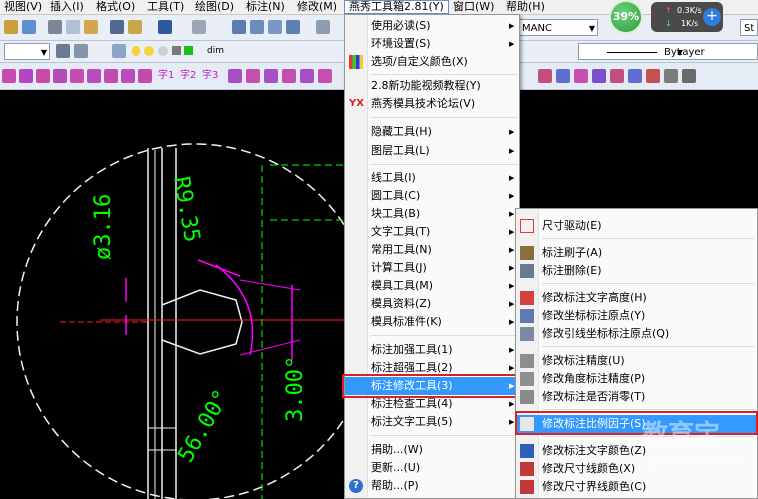 The image size is (758, 499). Describe the element at coordinates (210, 76) in the screenshot. I see `text-style-3-button: 字3` at that location.